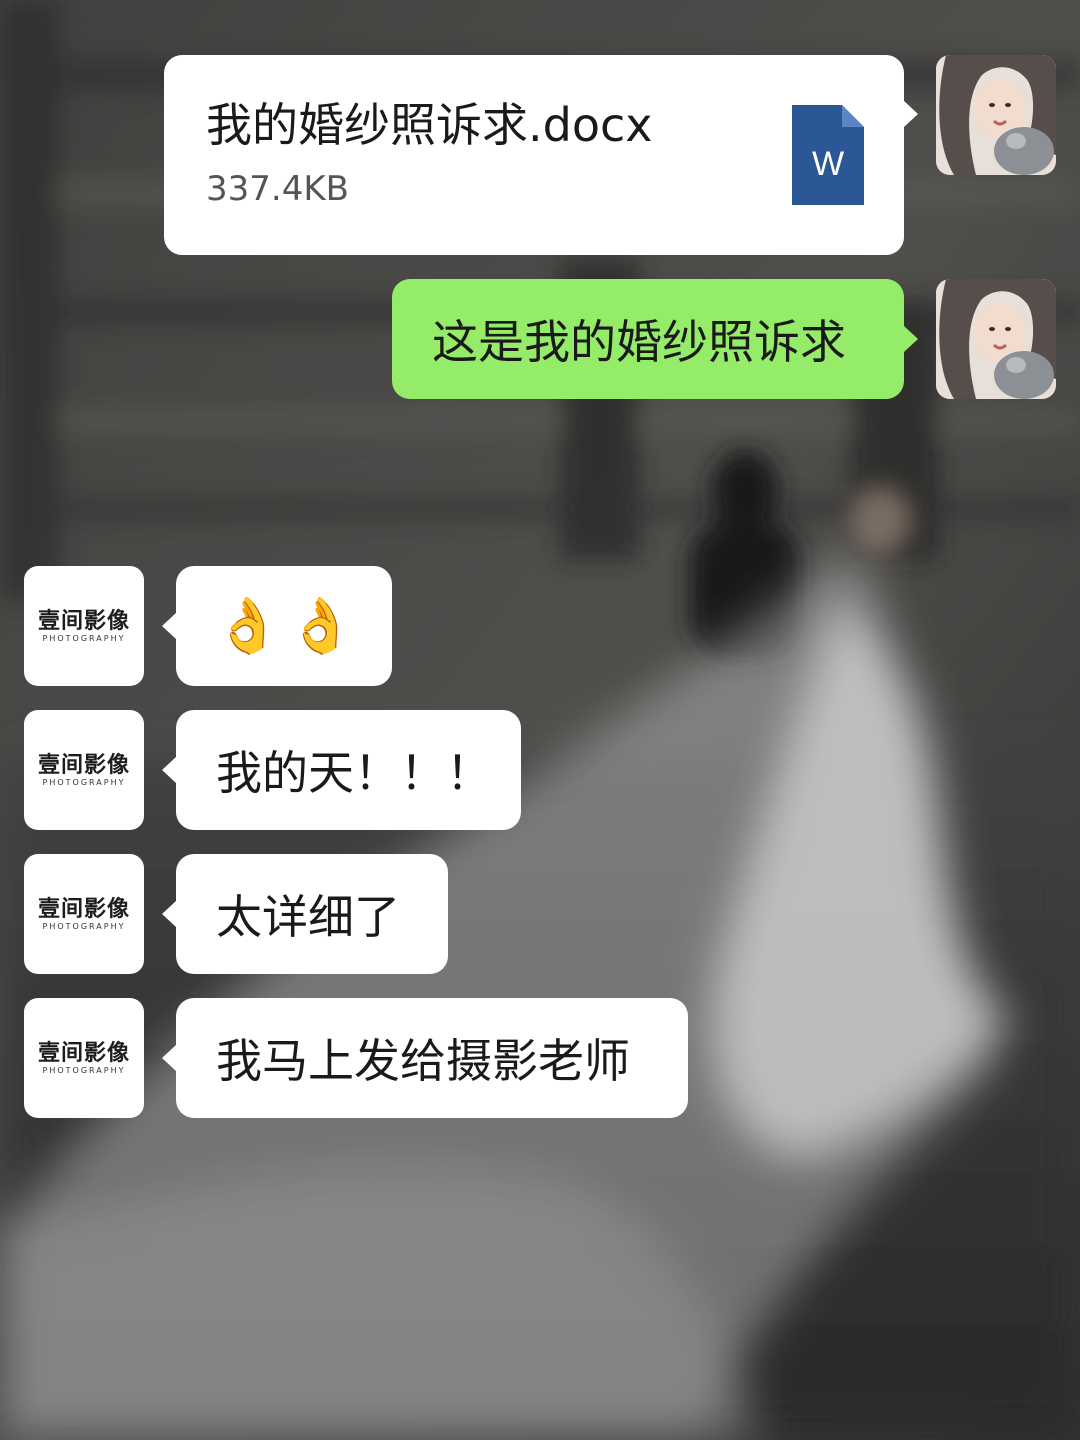 The width and height of the screenshot is (1080, 1440). I want to click on message-row-request: 这是我的婚纱照诉求, so click(540, 339).